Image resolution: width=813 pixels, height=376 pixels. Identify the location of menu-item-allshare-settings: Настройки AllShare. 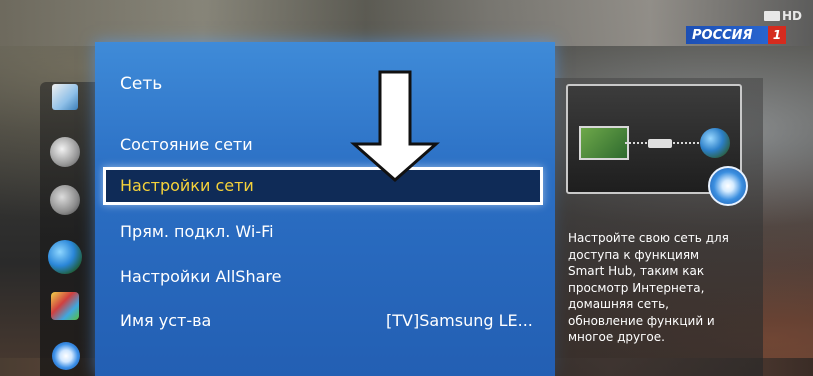
(200, 276).